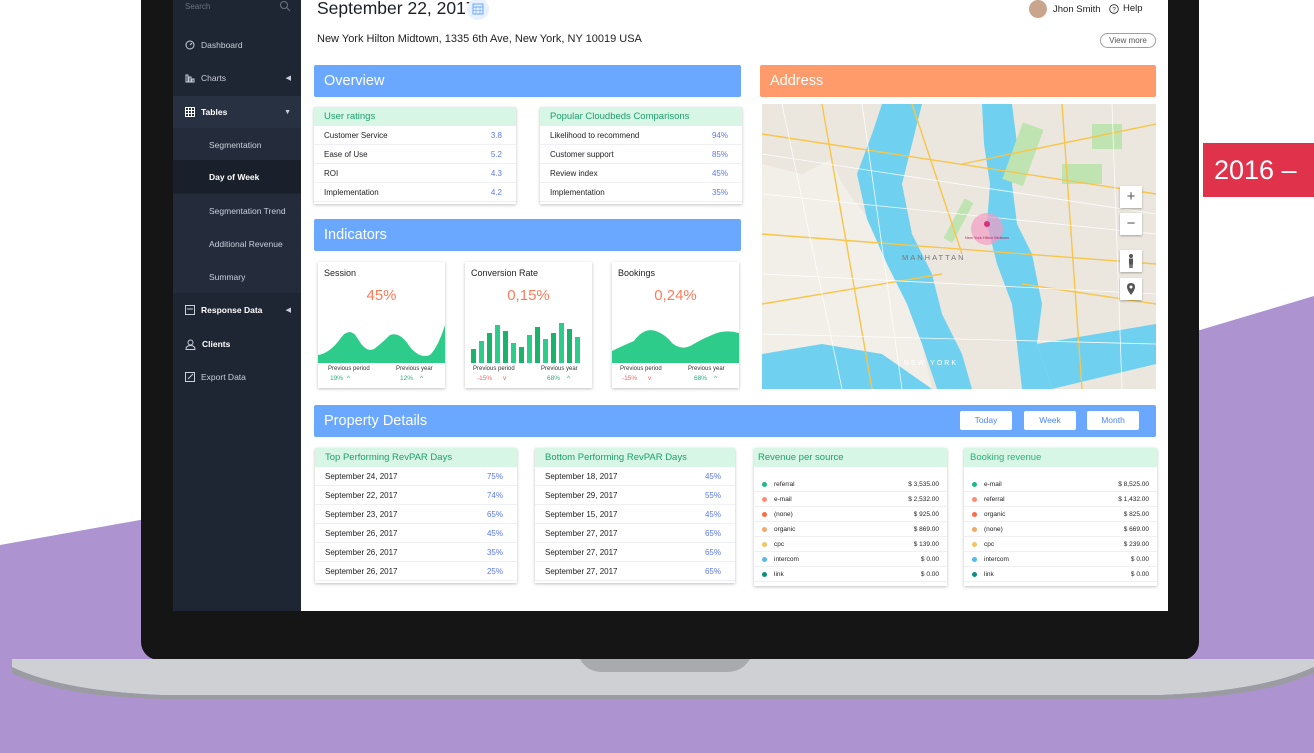 The image size is (1314, 753). I want to click on page-title: September 22, 2017, so click(396, 9).